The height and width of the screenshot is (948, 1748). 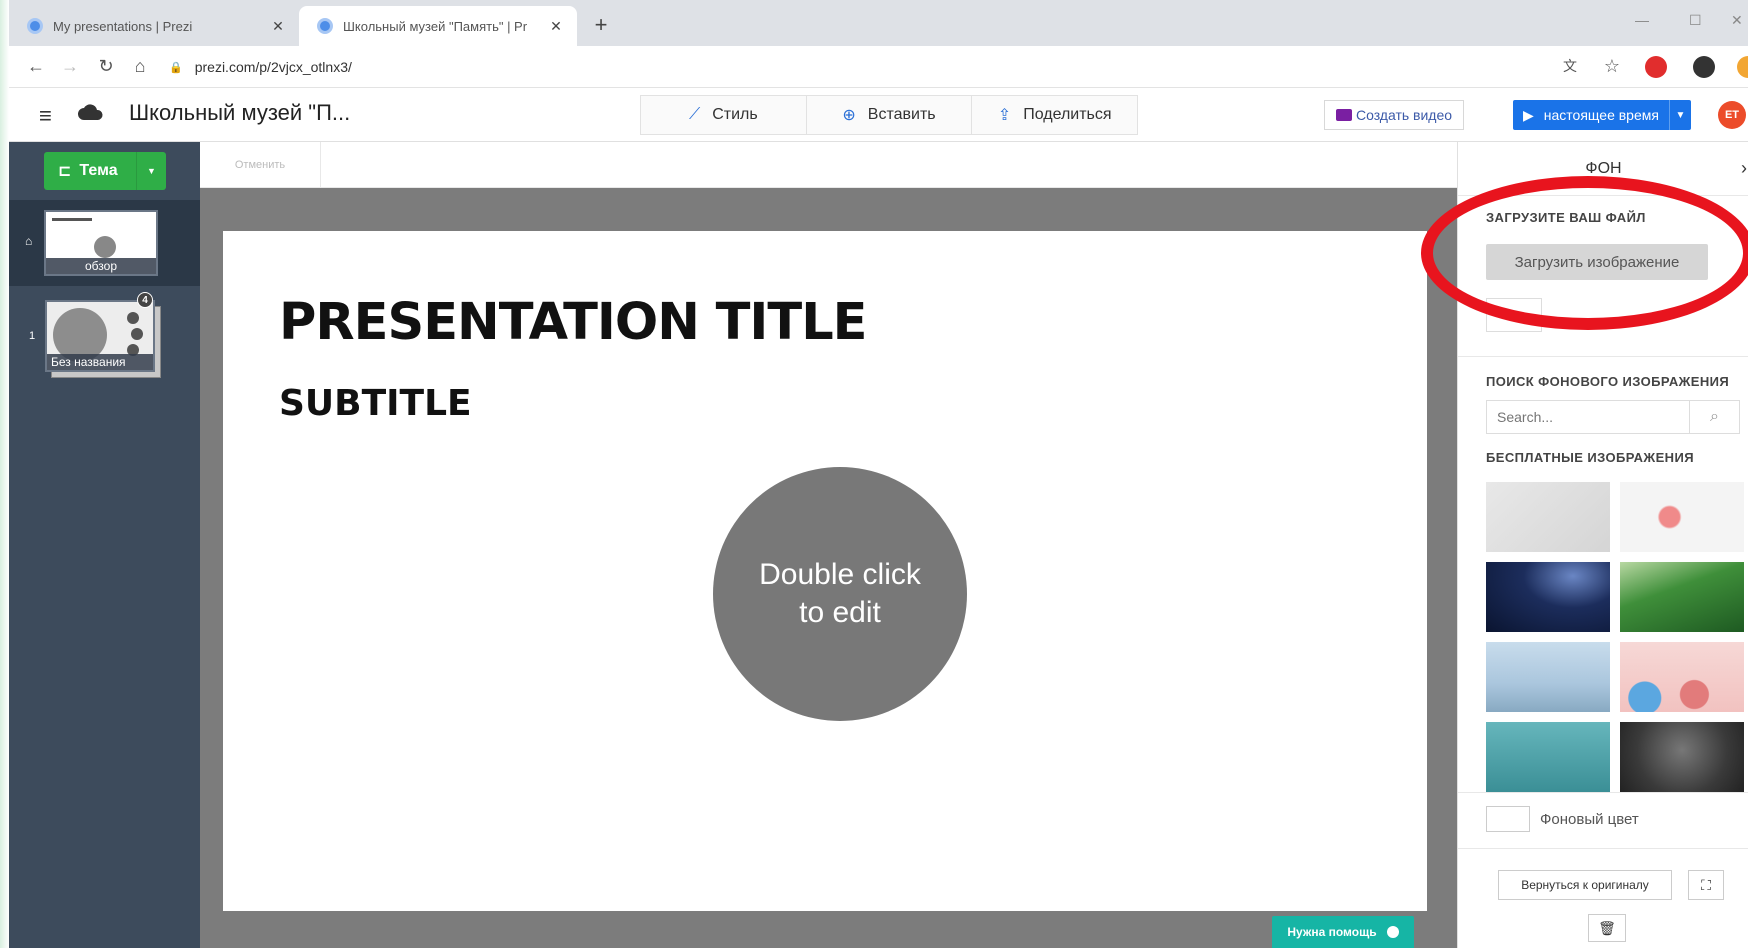 What do you see at coordinates (573, 322) in the screenshot?
I see `slide-title: PRESENTATION TITLE` at bounding box center [573, 322].